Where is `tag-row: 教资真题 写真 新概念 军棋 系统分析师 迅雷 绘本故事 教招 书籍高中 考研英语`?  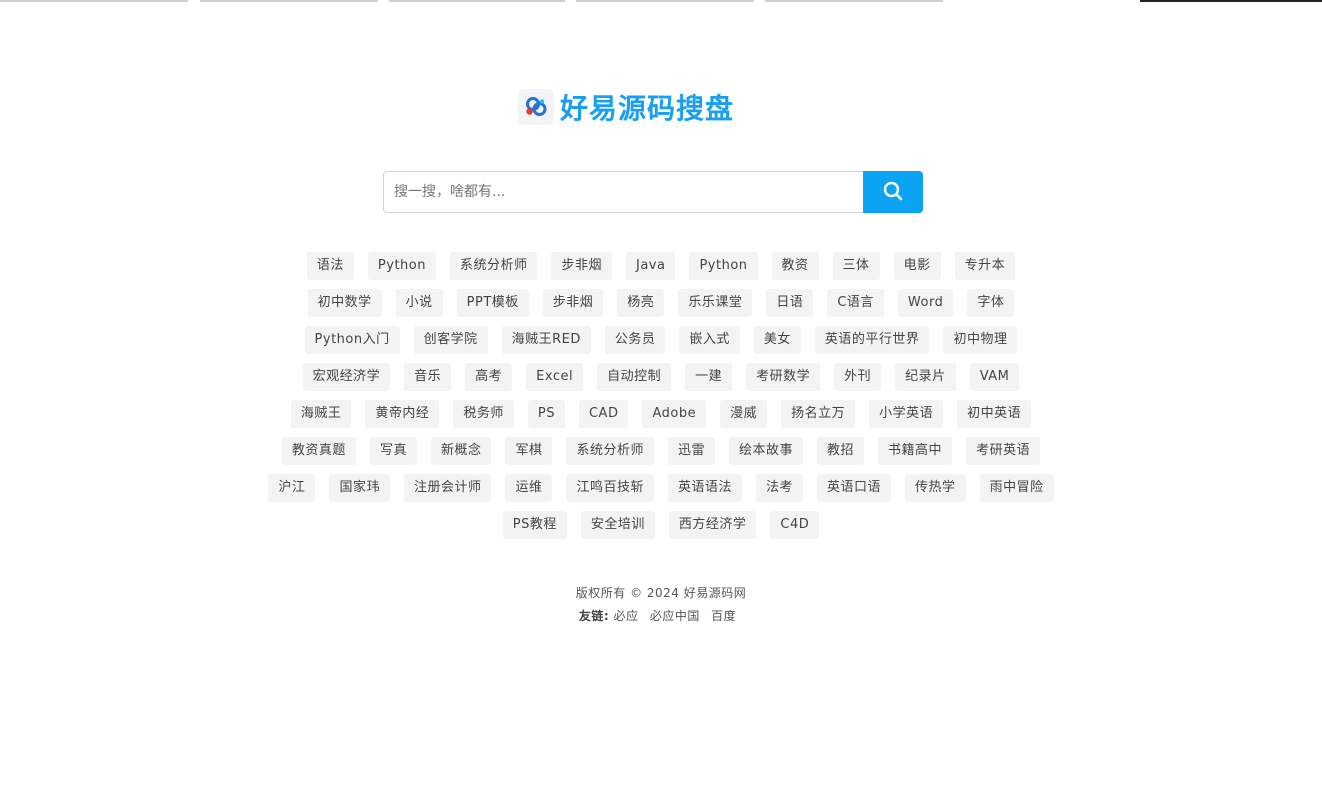 tag-row: 教资真题 写真 新概念 军棋 系统分析师 迅雷 绘本故事 教招 书籍高中 考研英语 is located at coordinates (661, 451).